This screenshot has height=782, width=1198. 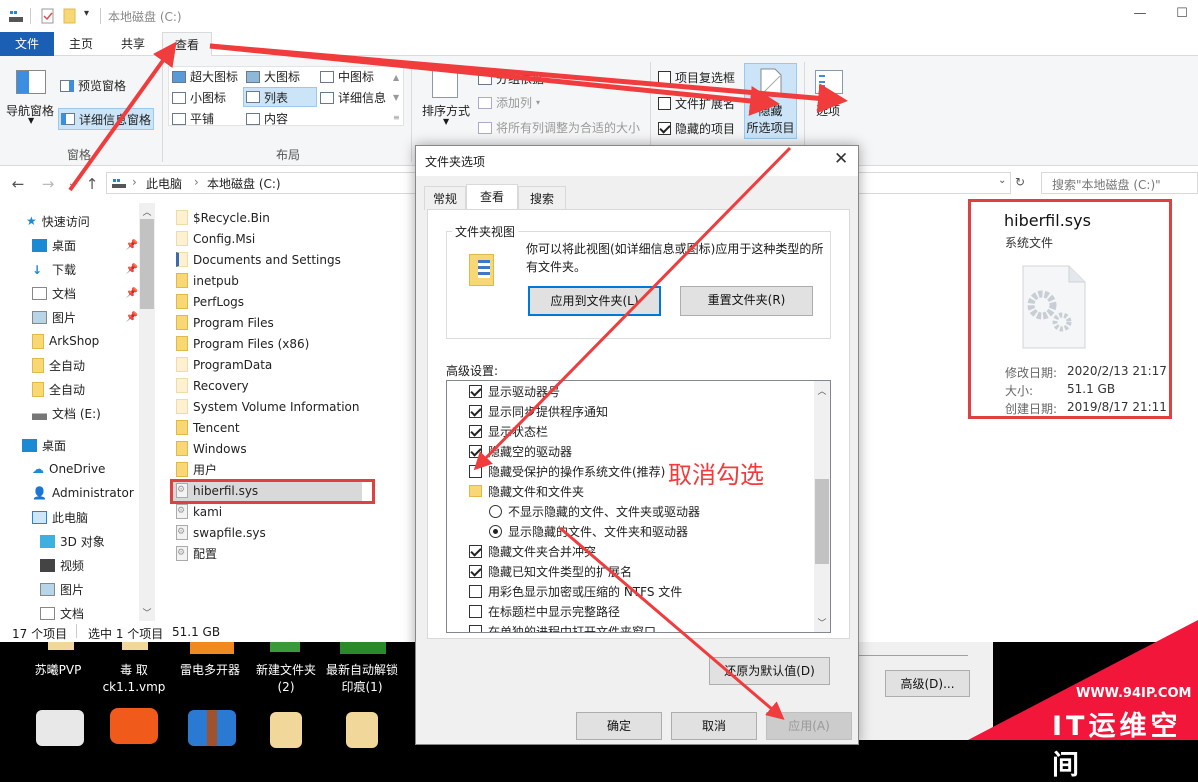 I want to click on layout-large-icons: 大图标, so click(x=273, y=76).